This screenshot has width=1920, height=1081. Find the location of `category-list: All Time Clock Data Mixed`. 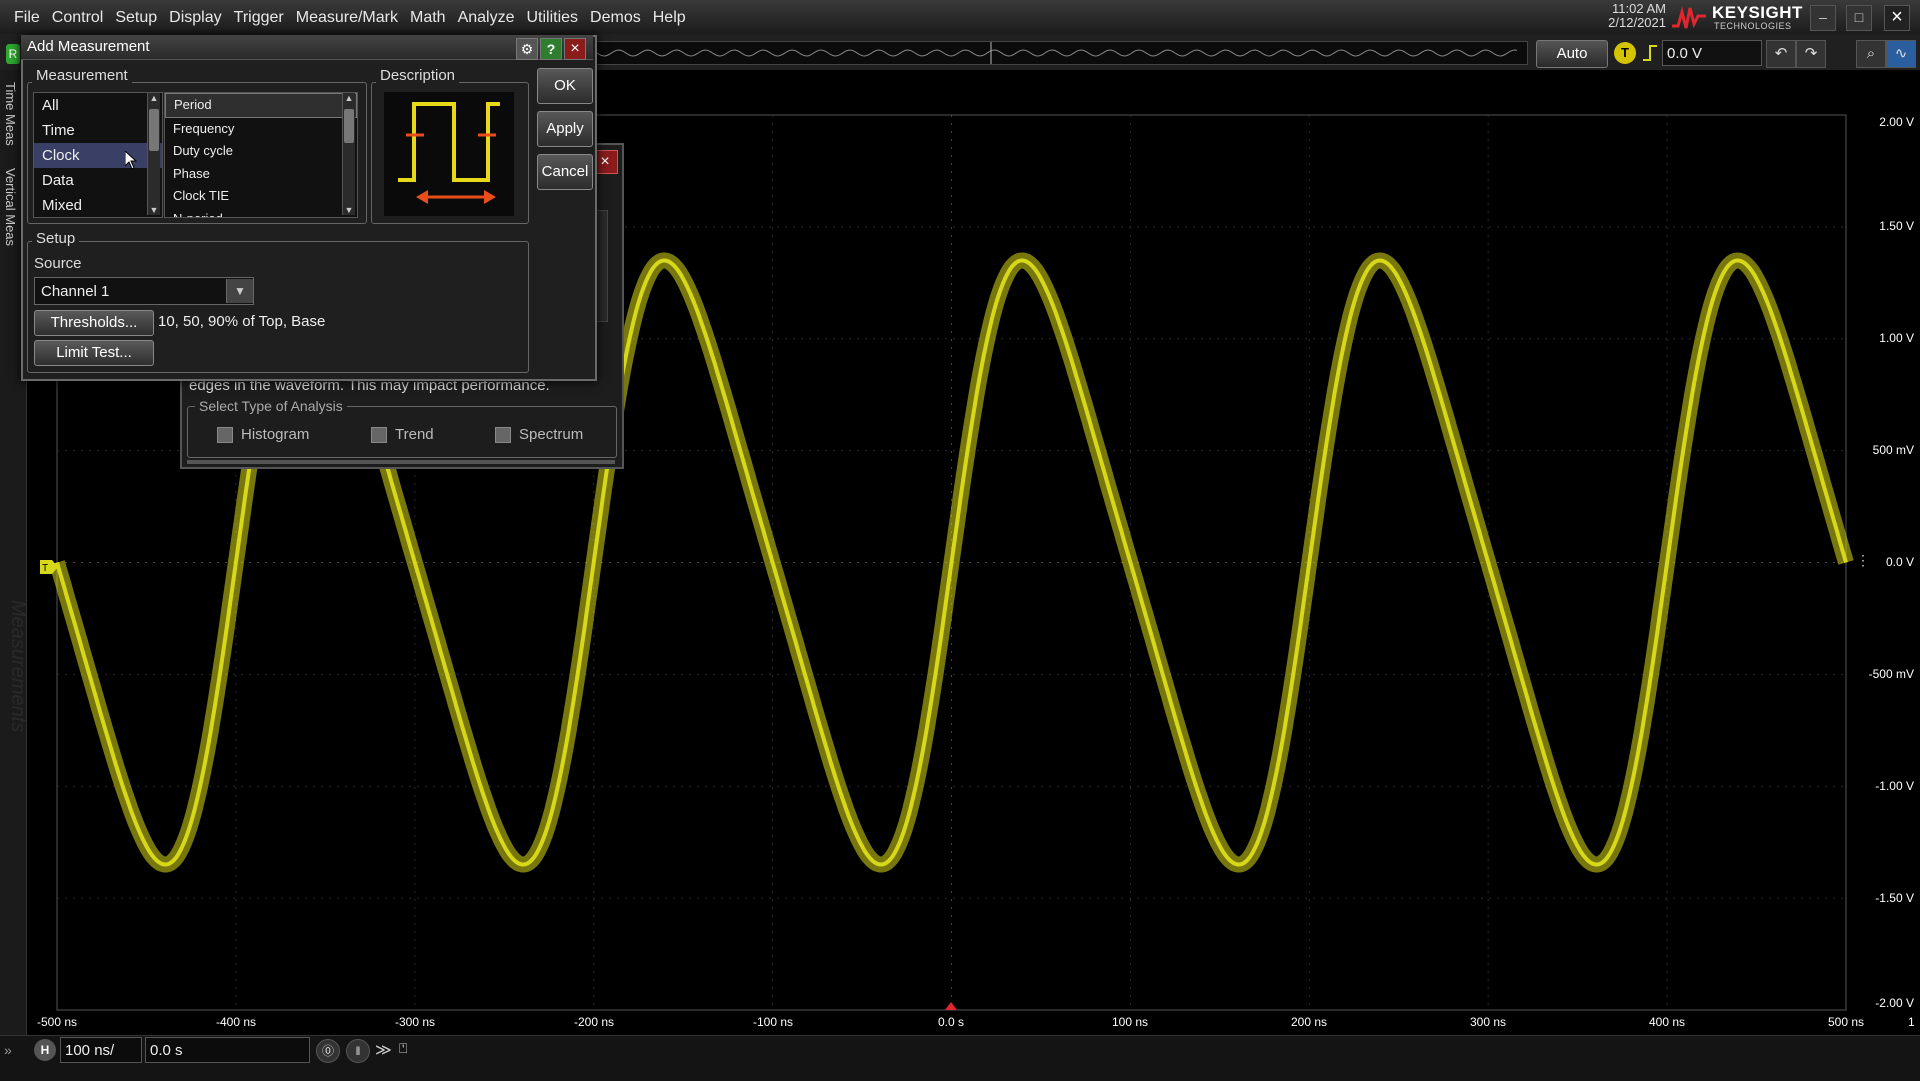

category-list: All Time Clock Data Mixed is located at coordinates (98, 155).